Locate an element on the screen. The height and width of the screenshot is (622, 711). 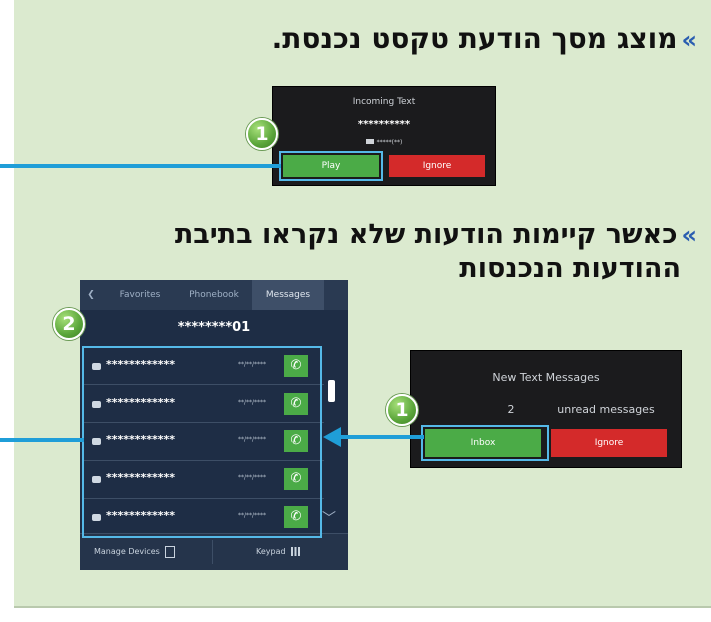
tab-bar: ❮ Favorites Phonebook Messages is located at coordinates (214, 295).